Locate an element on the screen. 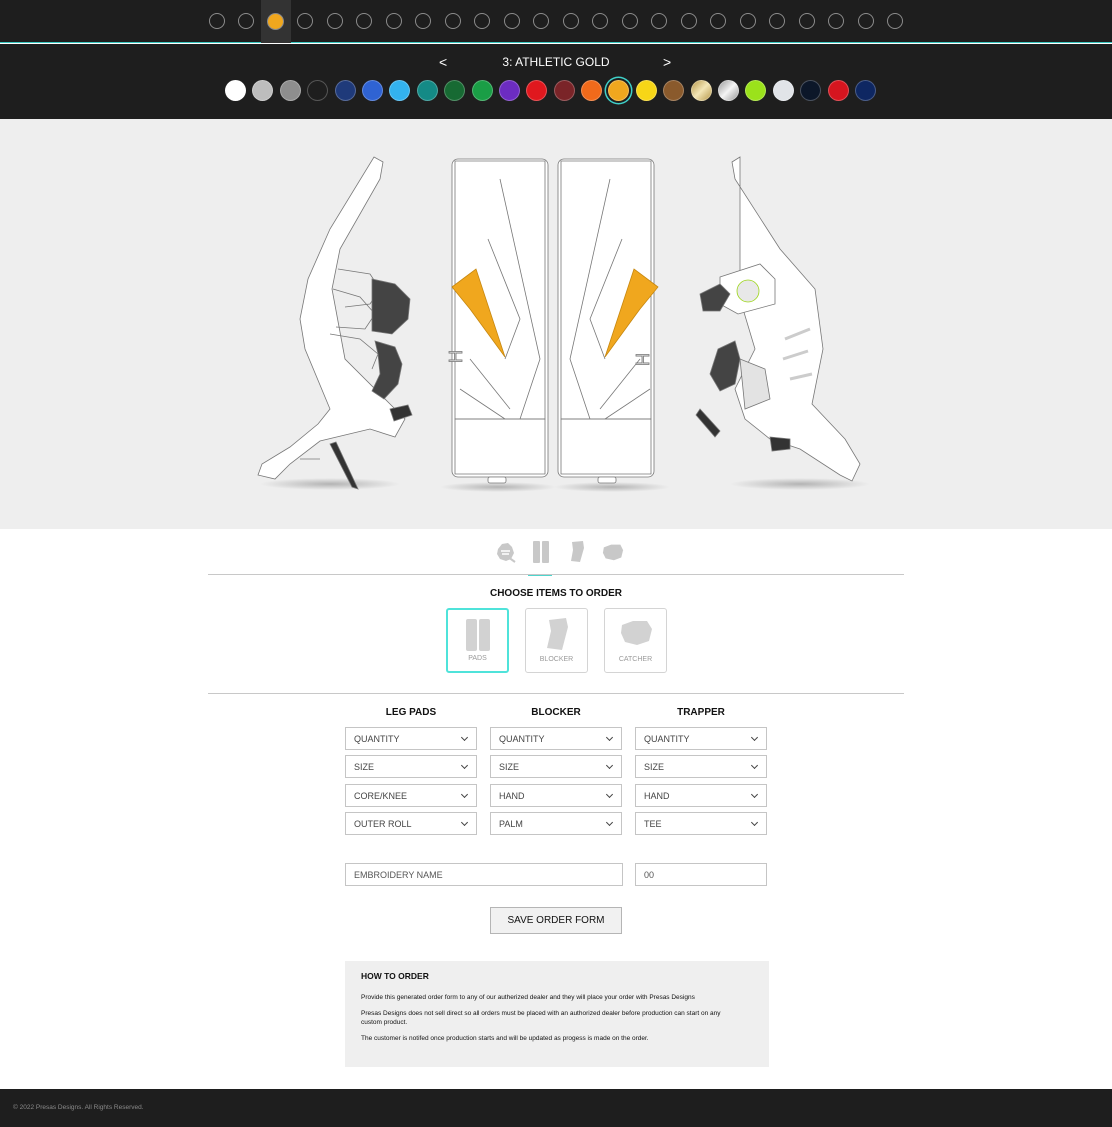 This screenshot has height=1127, width=1112. leg-pads-size-select: SIZE is located at coordinates (411, 766).